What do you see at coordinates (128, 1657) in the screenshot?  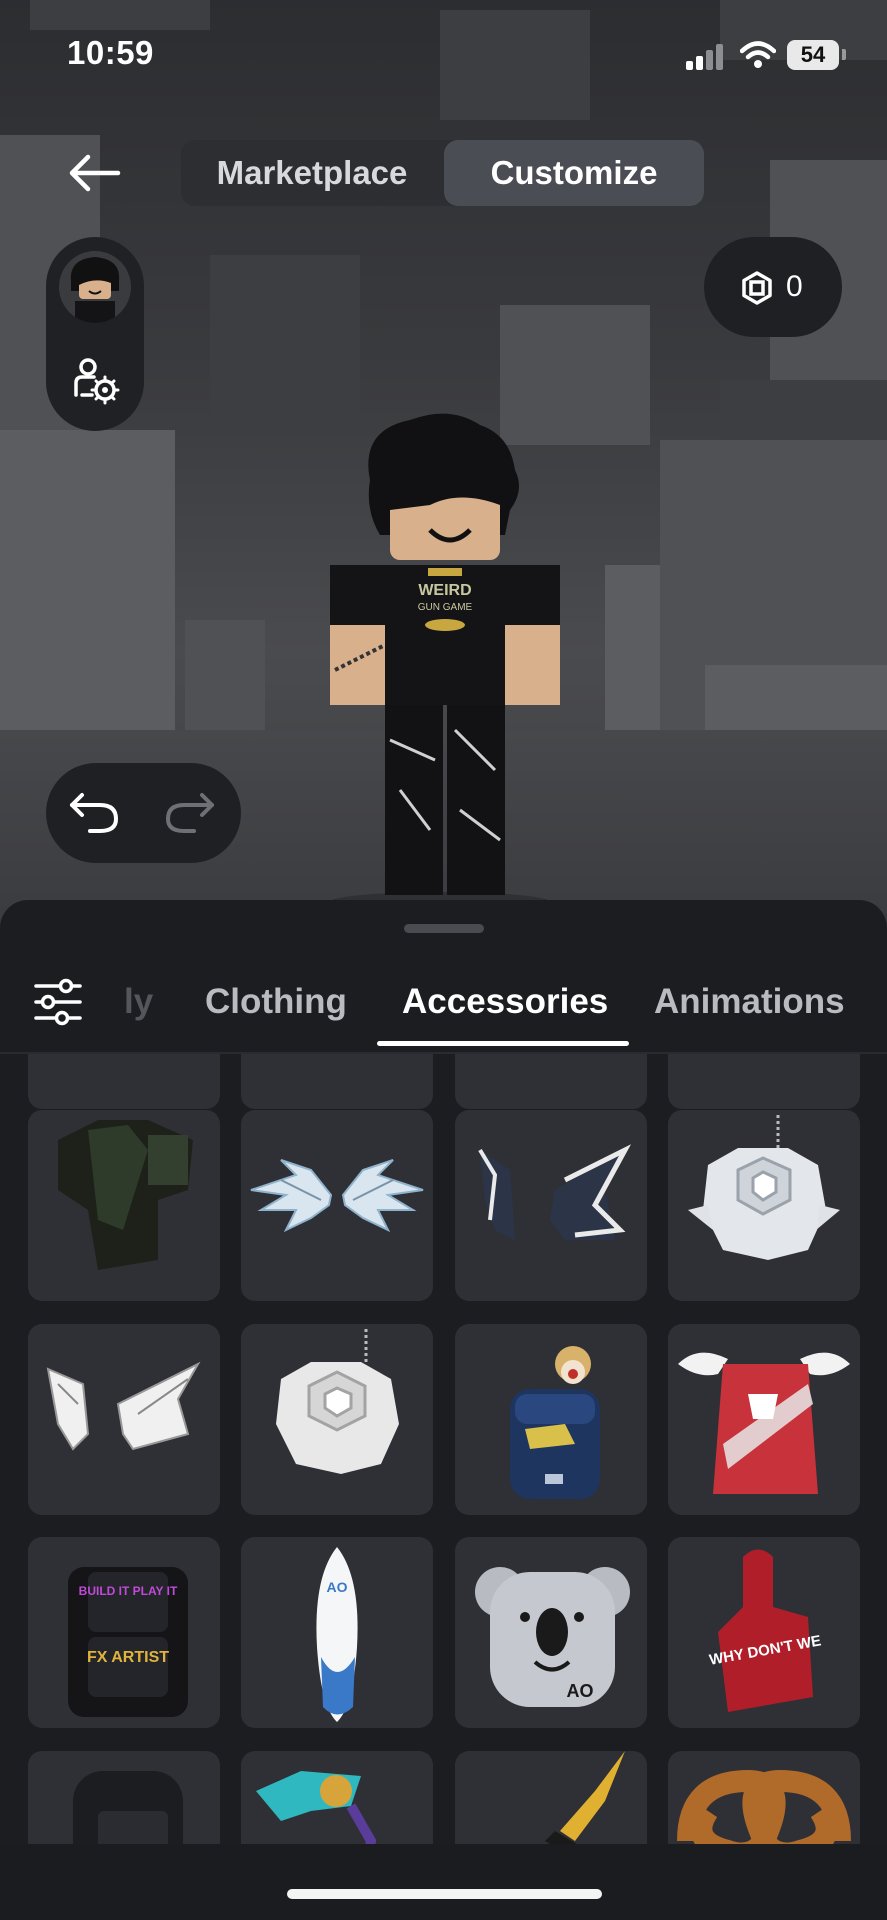 I see `fx-artist-text: FX ARTIST` at bounding box center [128, 1657].